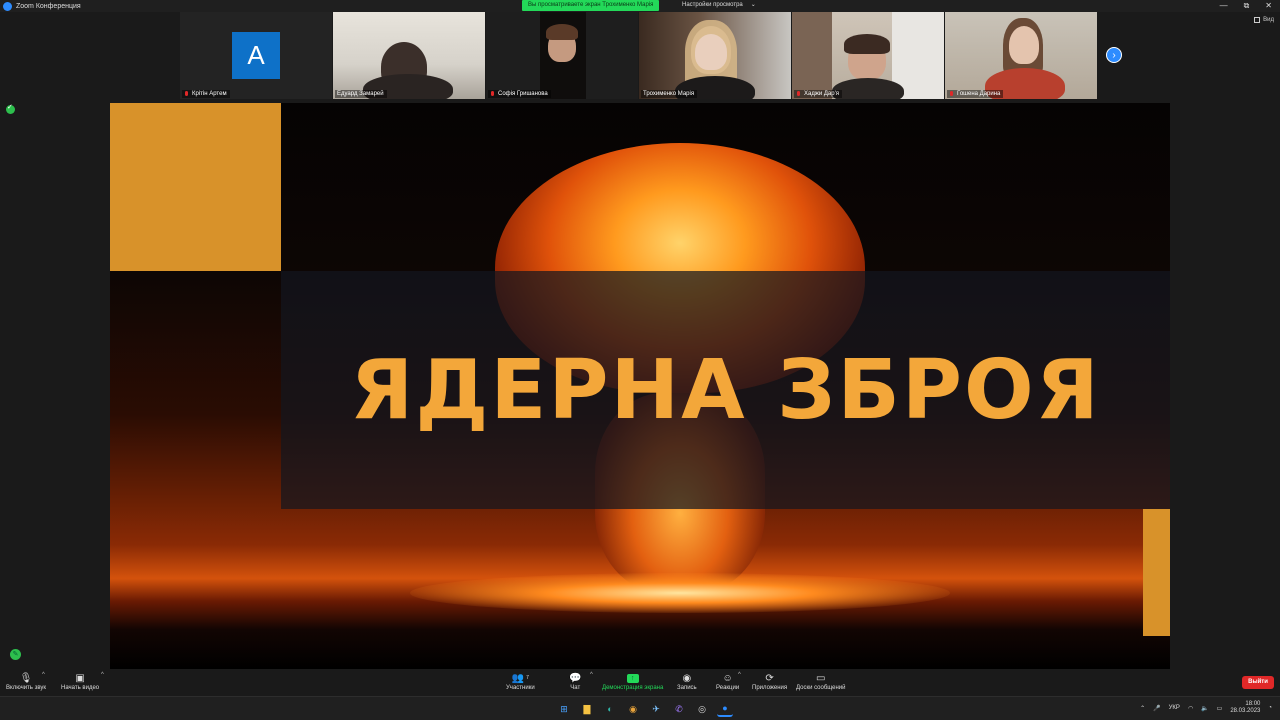 This screenshot has width=1280, height=720. I want to click on participant-name-label: Крітін Артем, so click(206, 94).